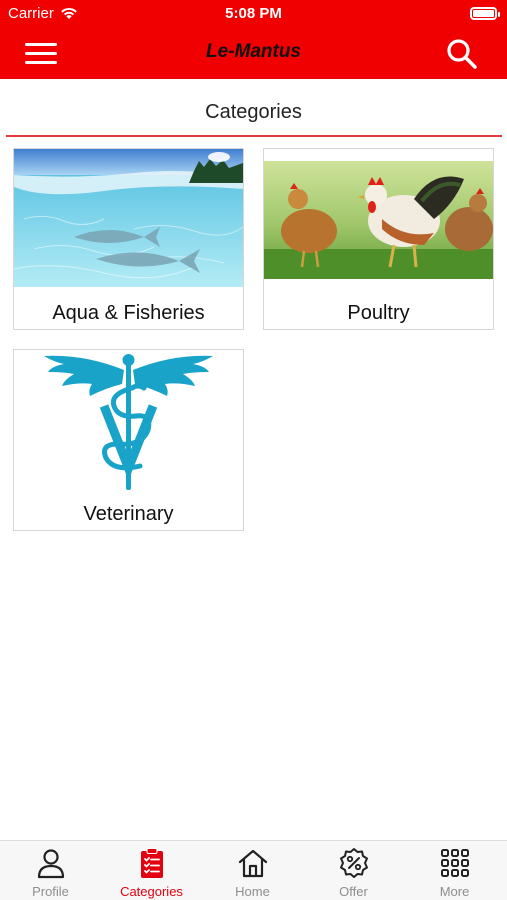 This screenshot has height=900, width=507. I want to click on title-divider, so click(254, 136).